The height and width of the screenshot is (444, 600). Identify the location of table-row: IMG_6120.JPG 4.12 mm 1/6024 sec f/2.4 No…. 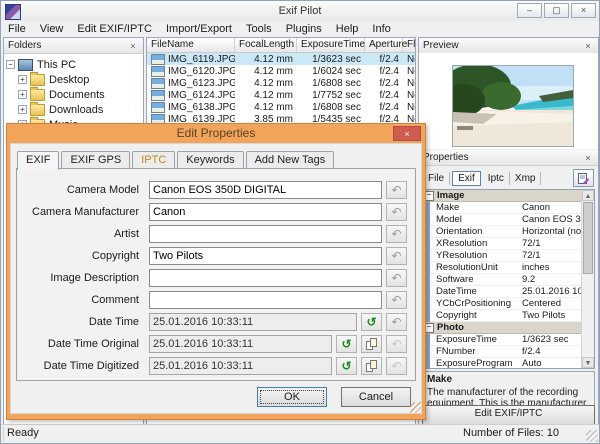
(281, 71).